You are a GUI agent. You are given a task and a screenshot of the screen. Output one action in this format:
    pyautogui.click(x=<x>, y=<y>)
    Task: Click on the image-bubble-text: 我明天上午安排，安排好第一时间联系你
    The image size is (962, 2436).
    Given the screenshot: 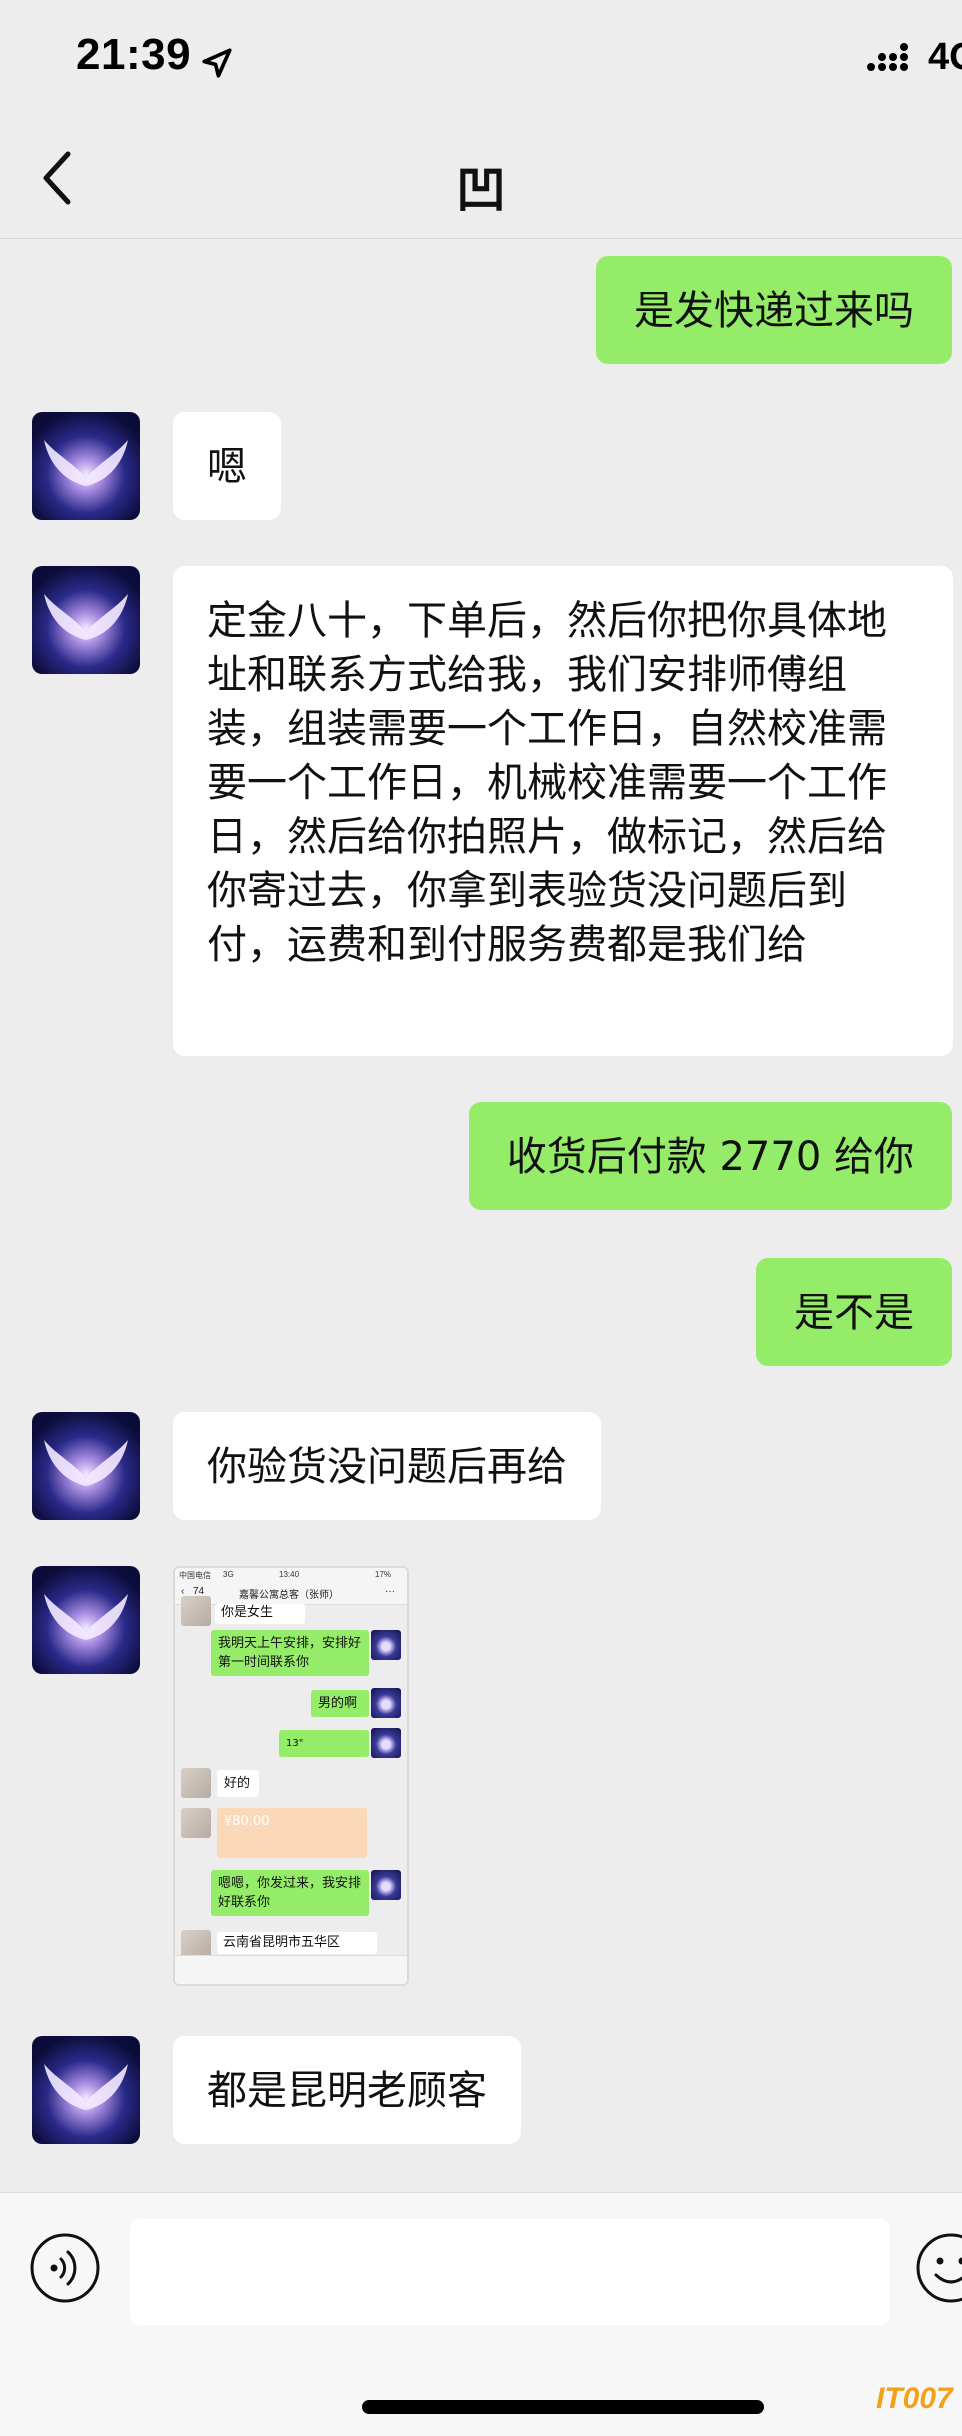 What is the action you would take?
    pyautogui.click(x=290, y=1653)
    